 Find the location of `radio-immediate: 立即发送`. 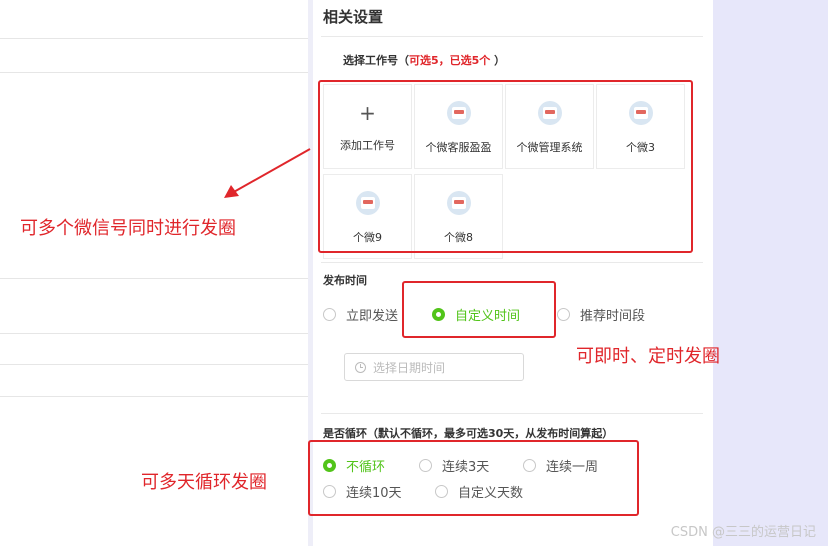

radio-immediate: 立即发送 is located at coordinates (360, 314).